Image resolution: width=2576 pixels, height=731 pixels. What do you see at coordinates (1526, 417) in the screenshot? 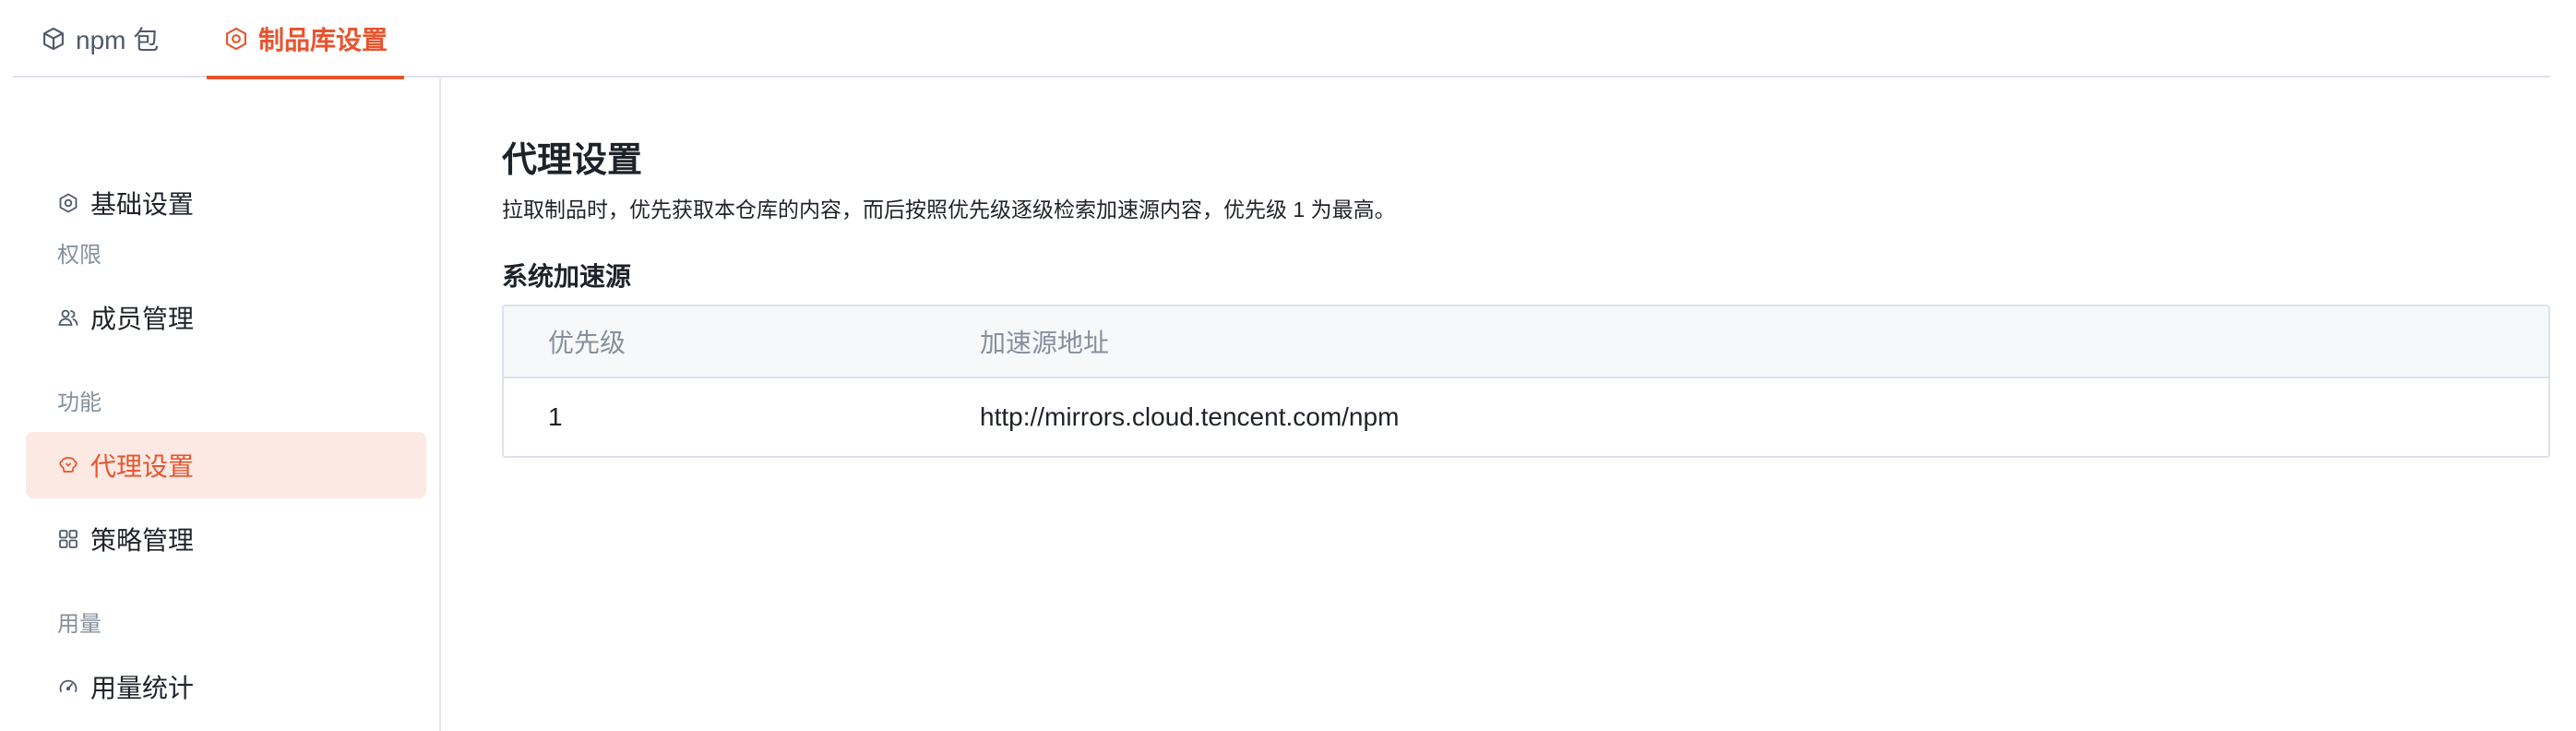
I see `table-row: 1 http://mirrors.cloud.tencent.com/npm` at bounding box center [1526, 417].